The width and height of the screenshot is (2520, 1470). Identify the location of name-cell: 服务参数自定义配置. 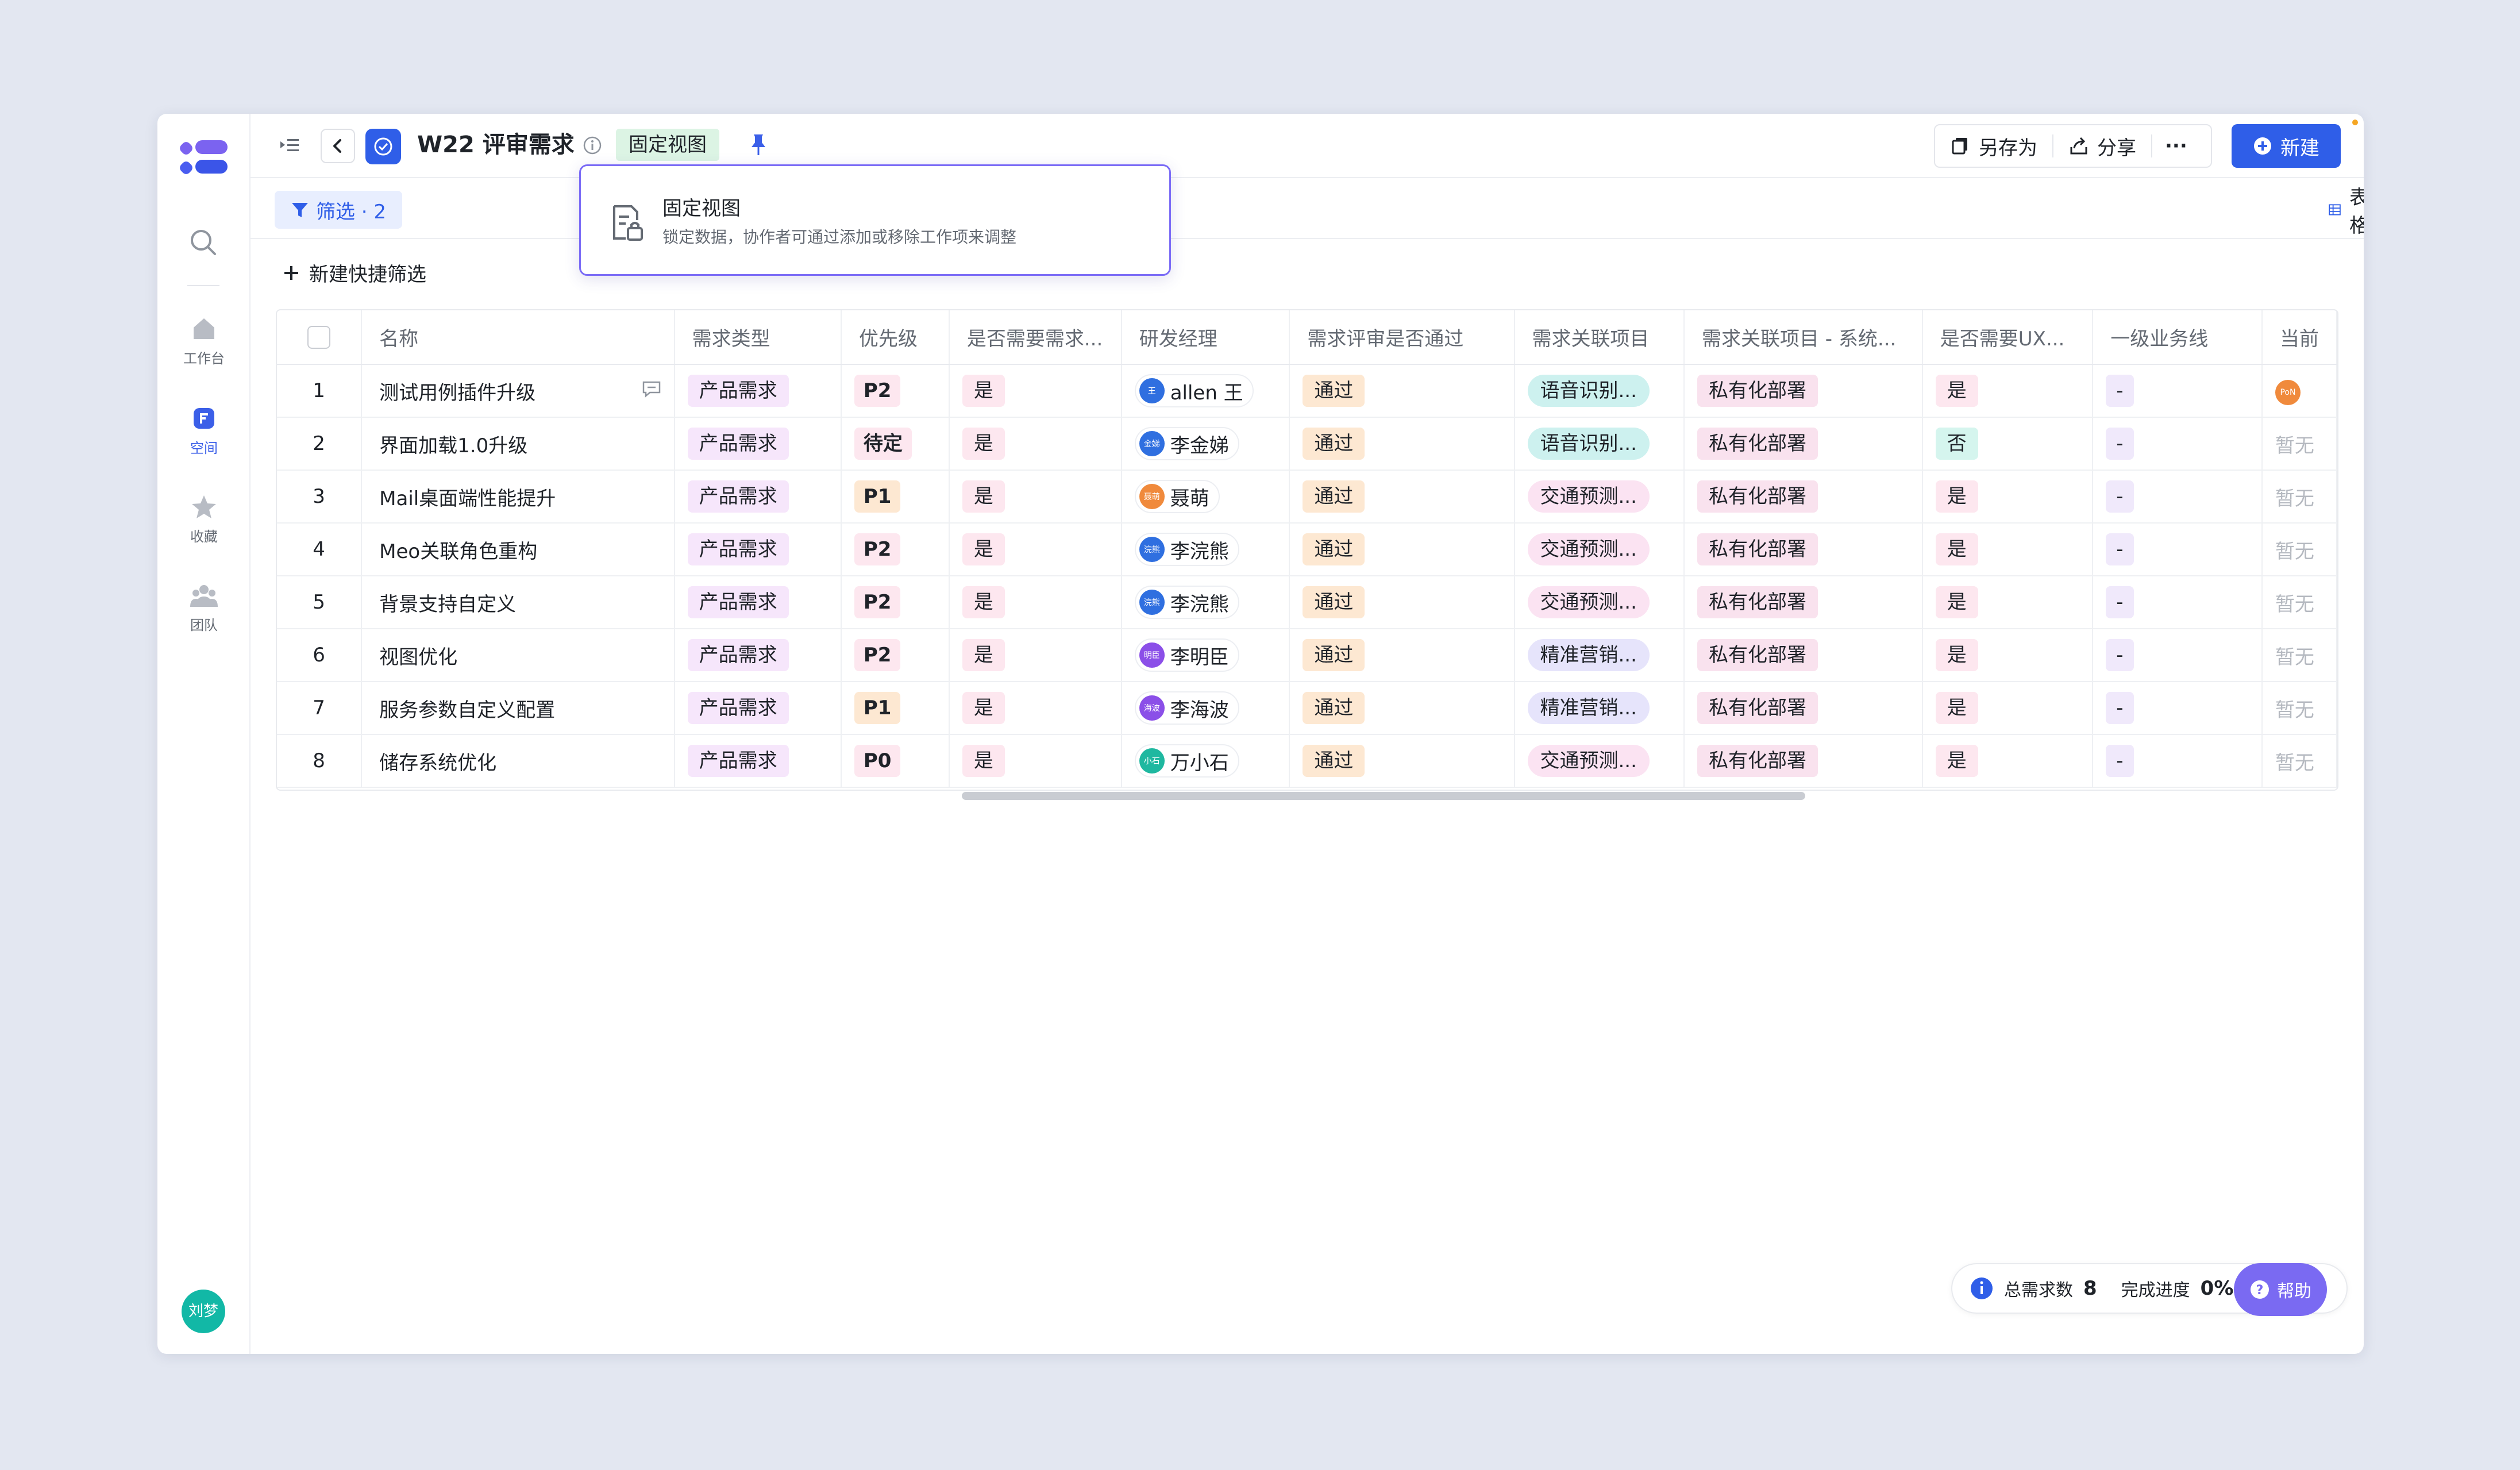
(518, 708).